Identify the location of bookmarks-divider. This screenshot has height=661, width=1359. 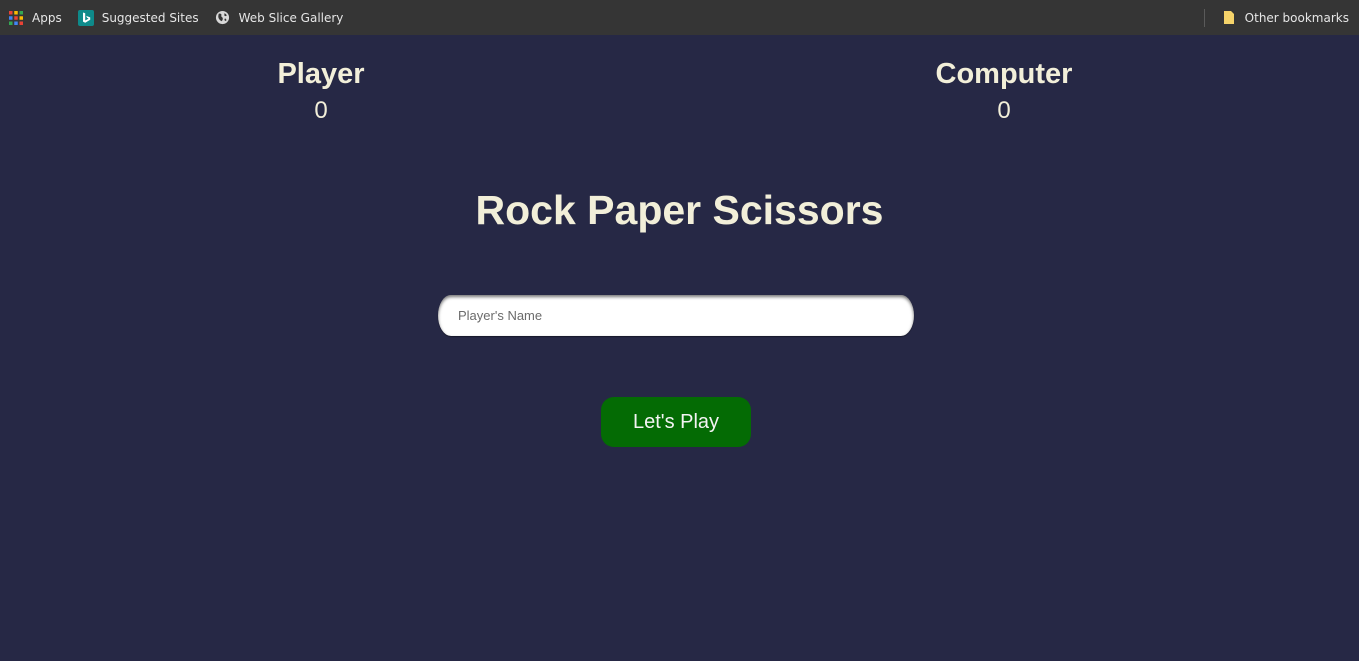
(1204, 17).